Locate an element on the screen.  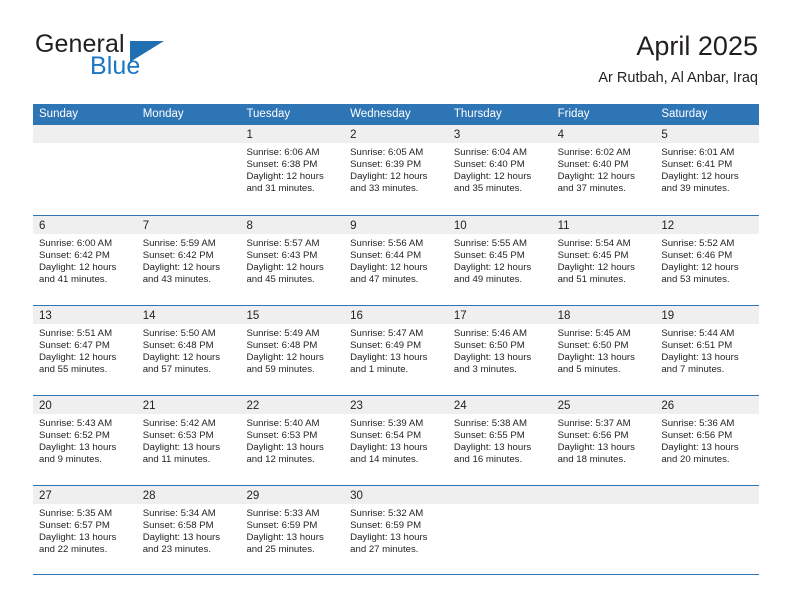
day-info-line: Sunrise: 5:47 AM is located at coordinates (387, 333).